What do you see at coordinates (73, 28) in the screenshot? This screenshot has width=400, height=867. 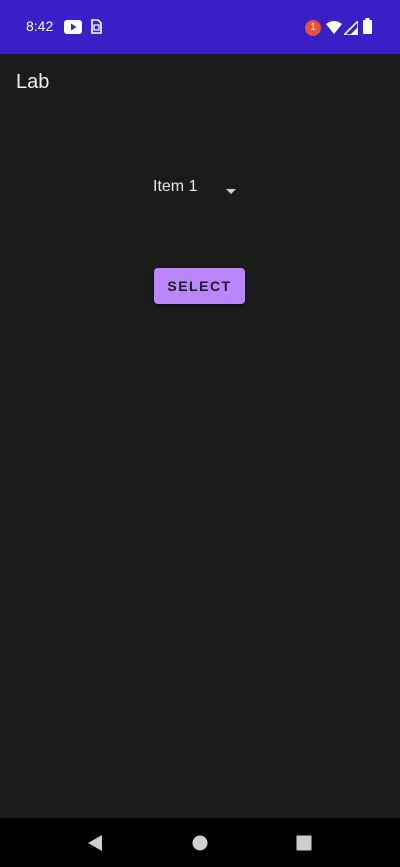 I see `youtube-icon` at bounding box center [73, 28].